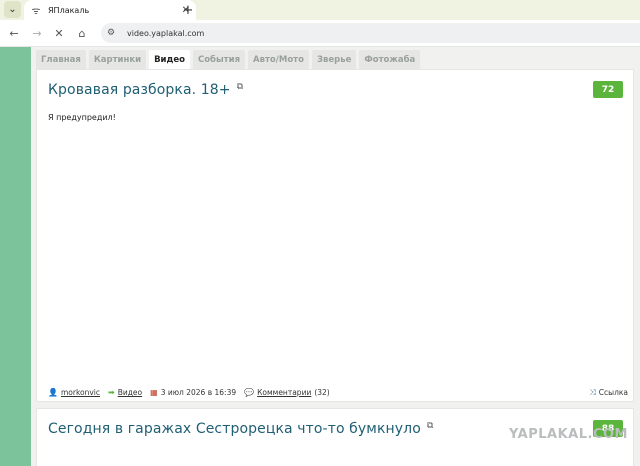 The image size is (640, 466). What do you see at coordinates (608, 89) in the screenshot?
I see `rating-badge: 72` at bounding box center [608, 89].